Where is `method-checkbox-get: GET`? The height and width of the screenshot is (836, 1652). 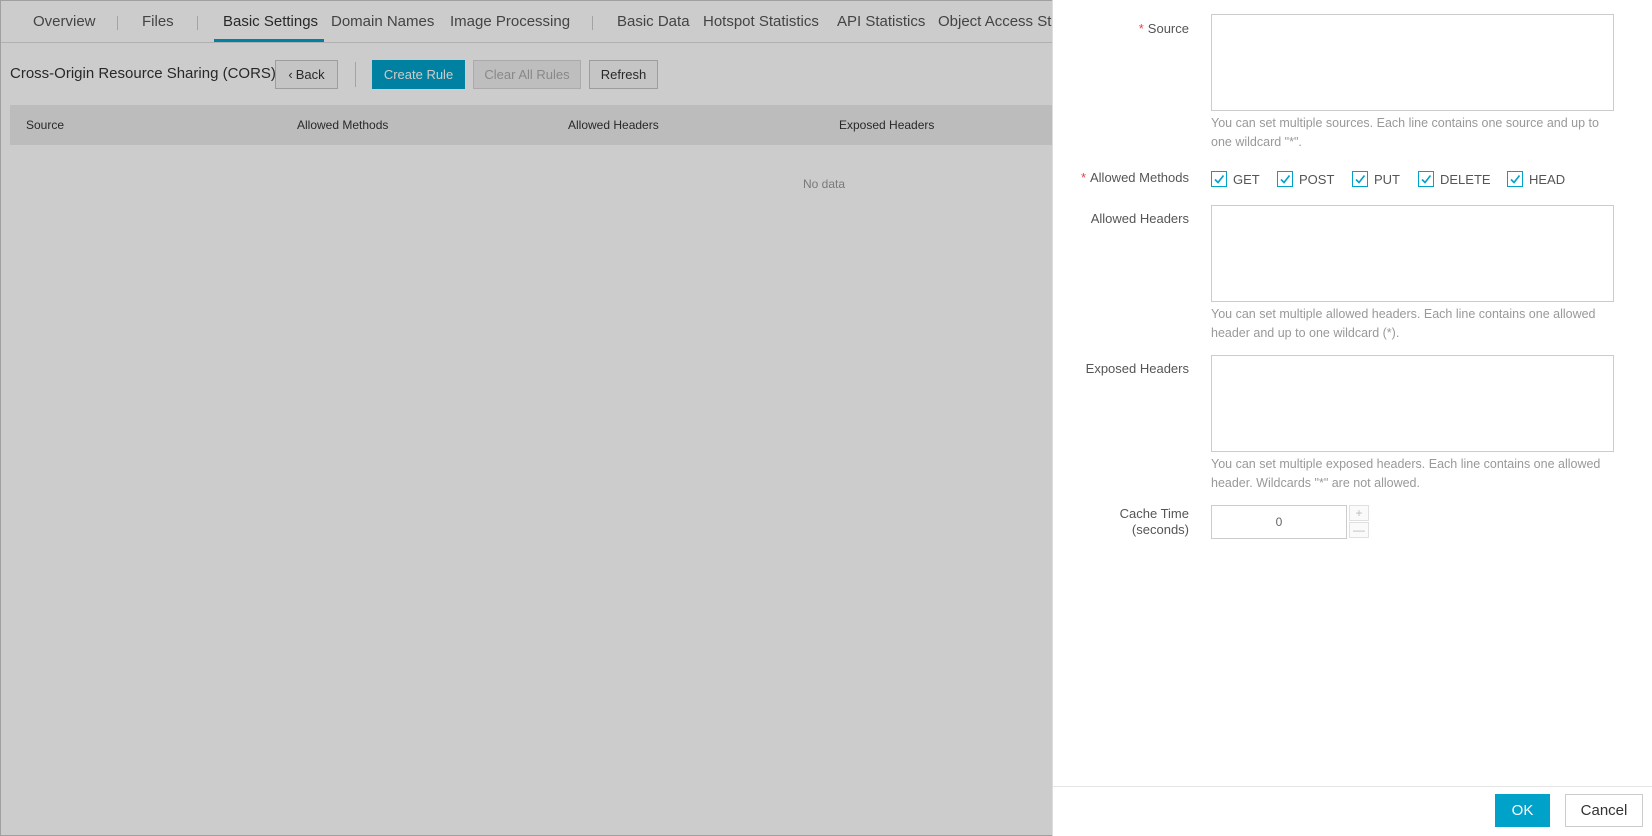 method-checkbox-get: GET is located at coordinates (1235, 179).